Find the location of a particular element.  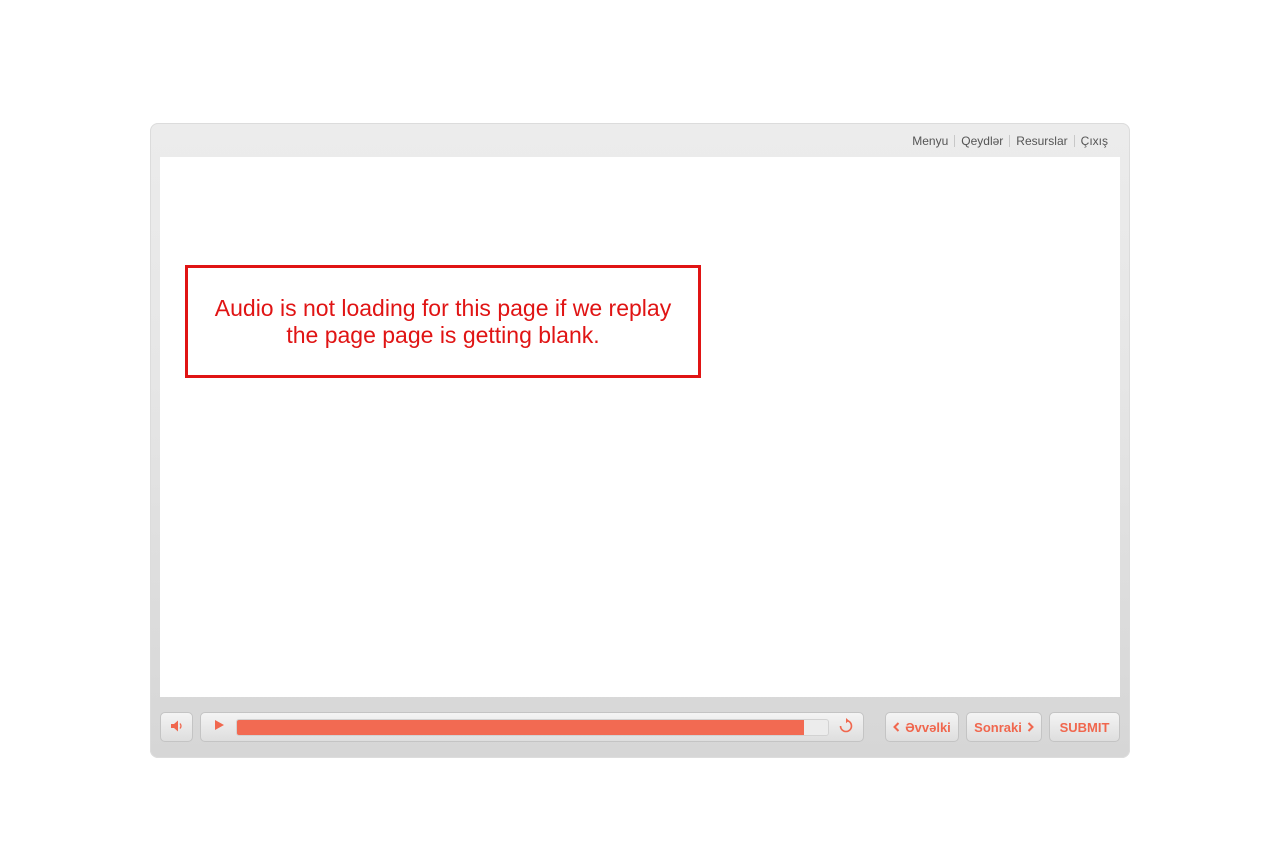

replay-icon is located at coordinates (846, 728).